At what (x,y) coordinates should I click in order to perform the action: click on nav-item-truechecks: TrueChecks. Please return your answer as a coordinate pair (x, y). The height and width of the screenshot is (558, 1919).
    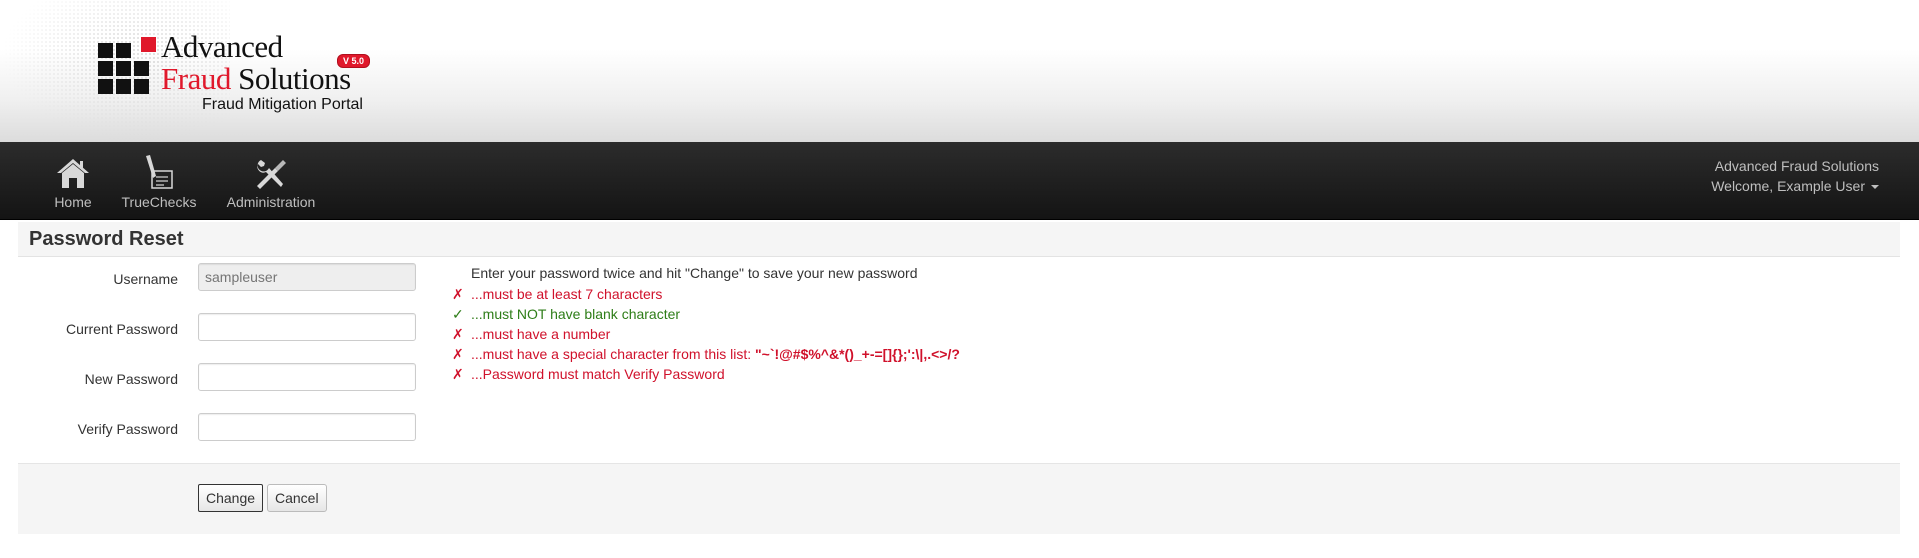
    Looking at the image, I should click on (159, 182).